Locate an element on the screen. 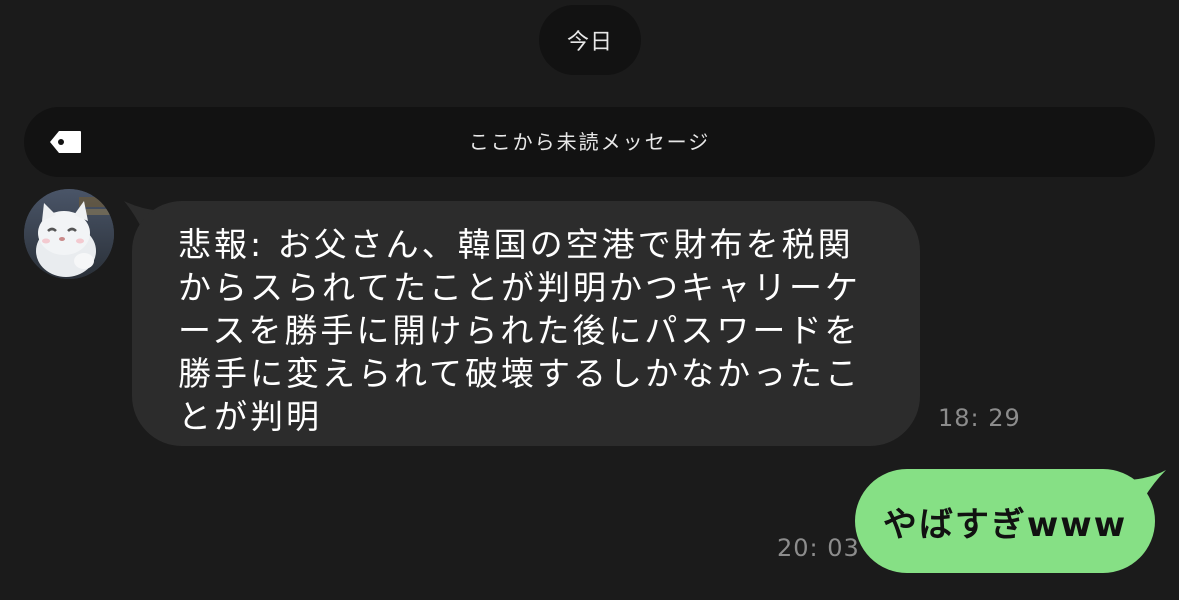 This screenshot has height=600, width=1179. avatar is located at coordinates (69, 234).